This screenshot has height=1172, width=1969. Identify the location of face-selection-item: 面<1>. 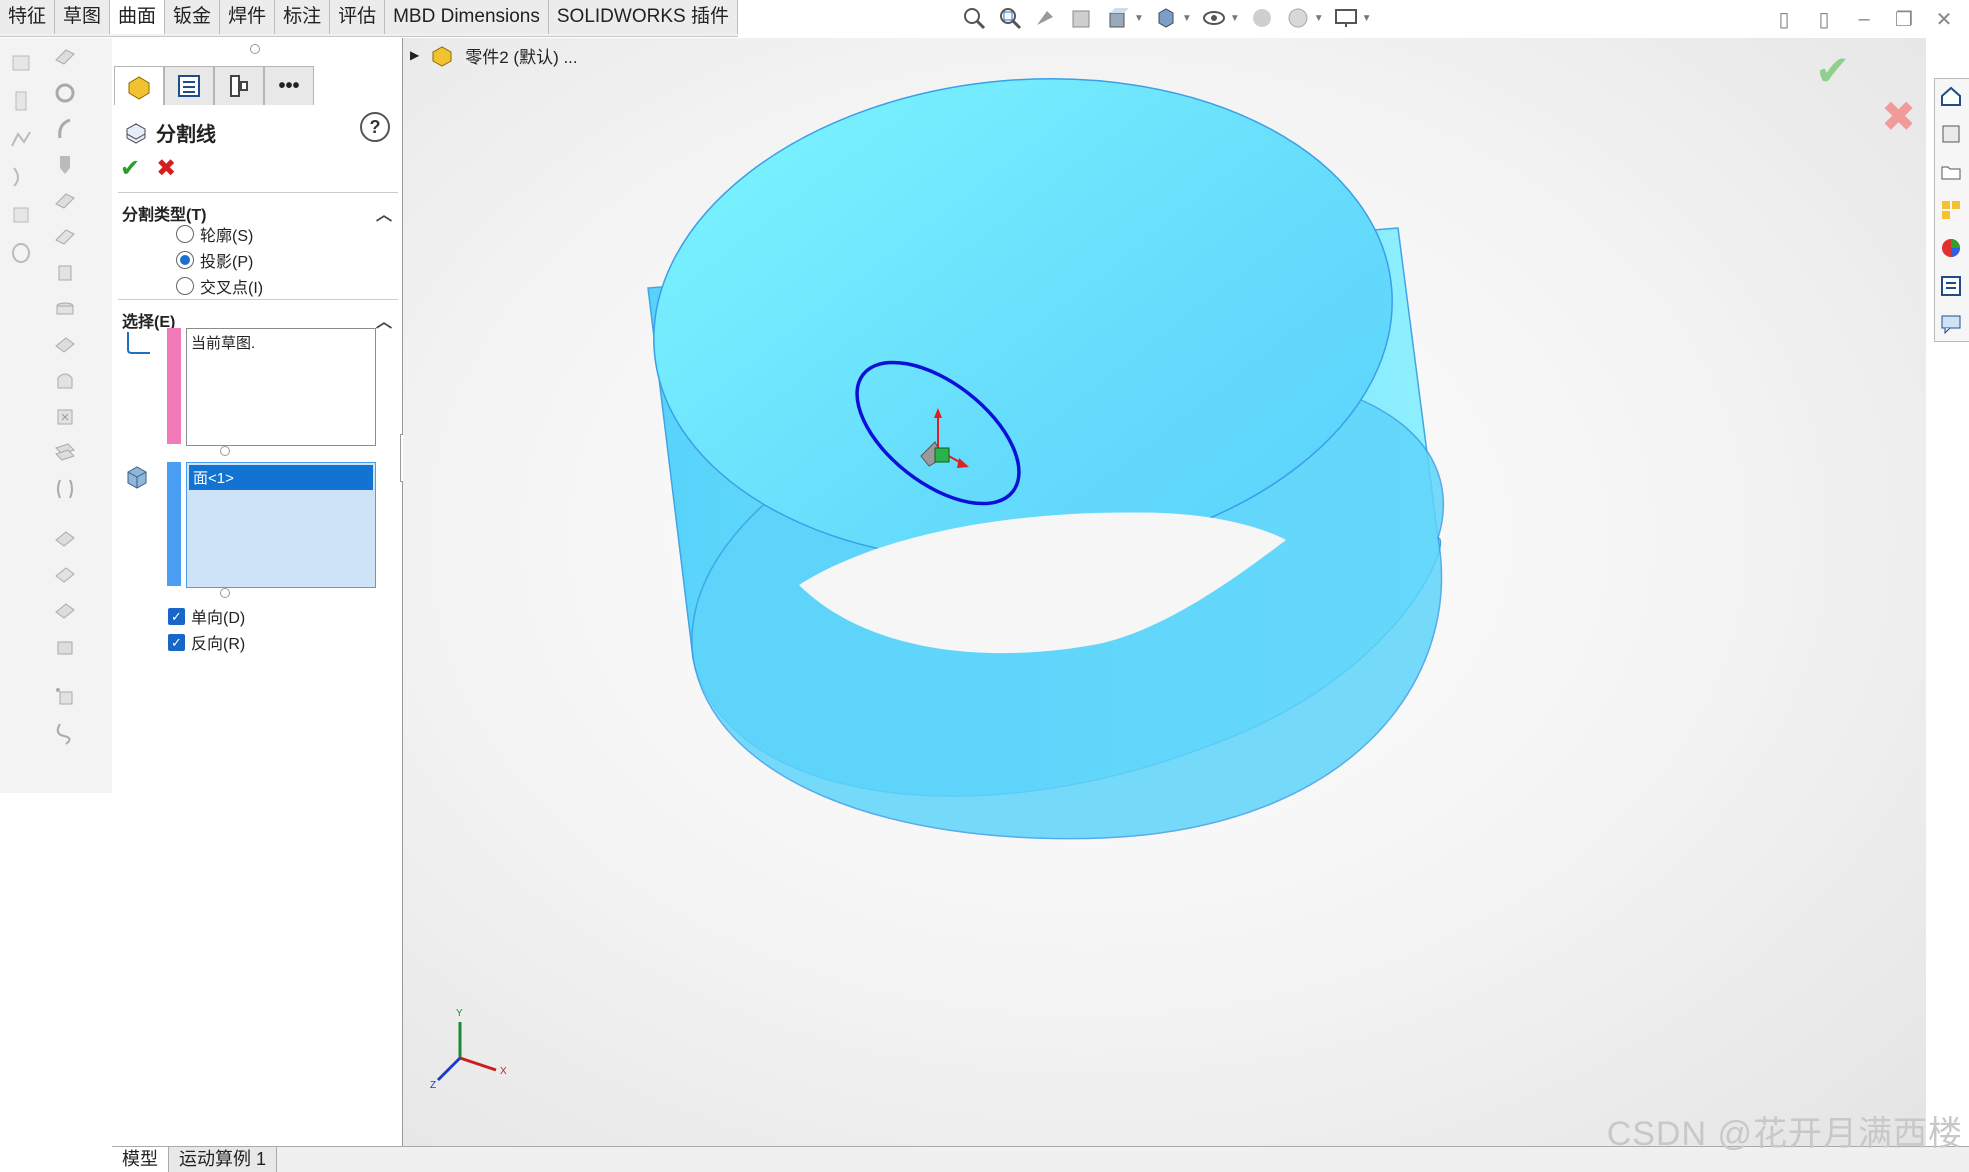
(281, 477).